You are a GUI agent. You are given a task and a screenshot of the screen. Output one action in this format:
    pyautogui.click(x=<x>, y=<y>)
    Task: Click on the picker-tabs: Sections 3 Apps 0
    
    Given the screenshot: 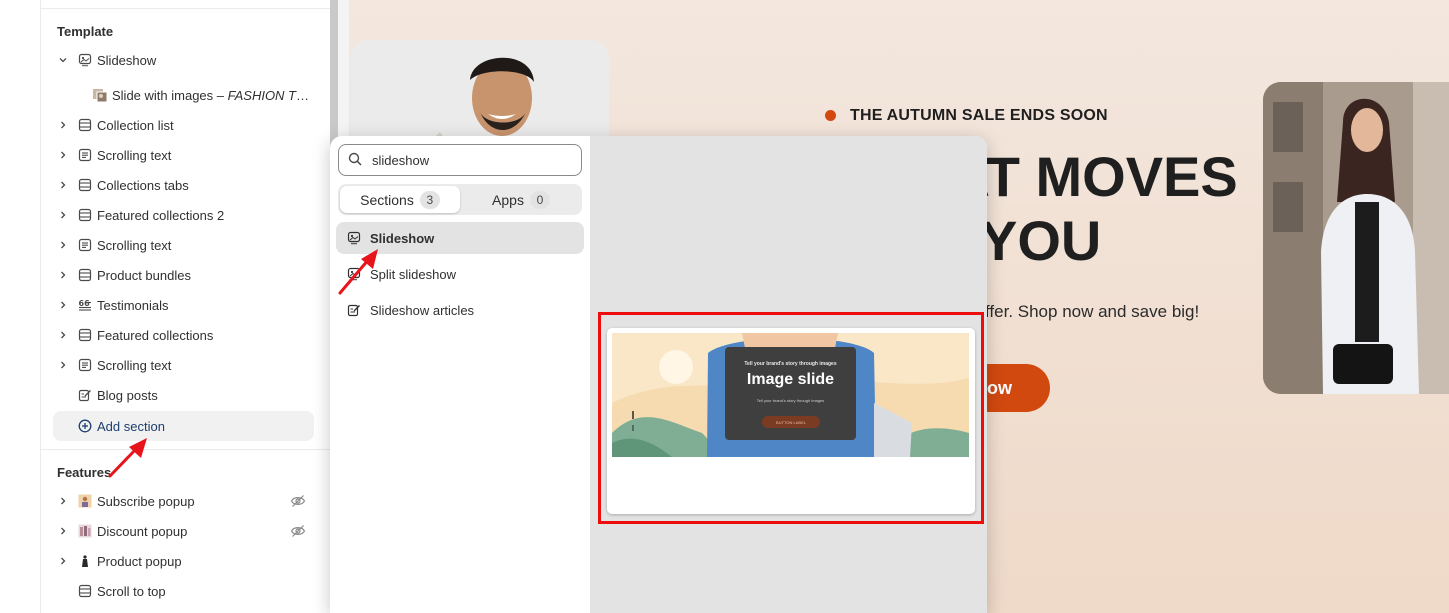 What is the action you would take?
    pyautogui.click(x=460, y=199)
    